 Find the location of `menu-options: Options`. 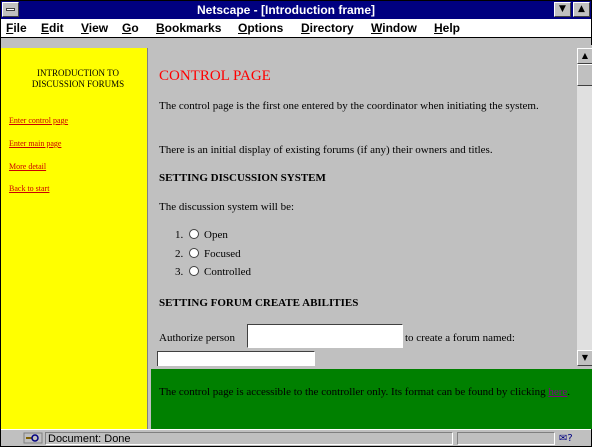

menu-options: Options is located at coordinates (260, 28).